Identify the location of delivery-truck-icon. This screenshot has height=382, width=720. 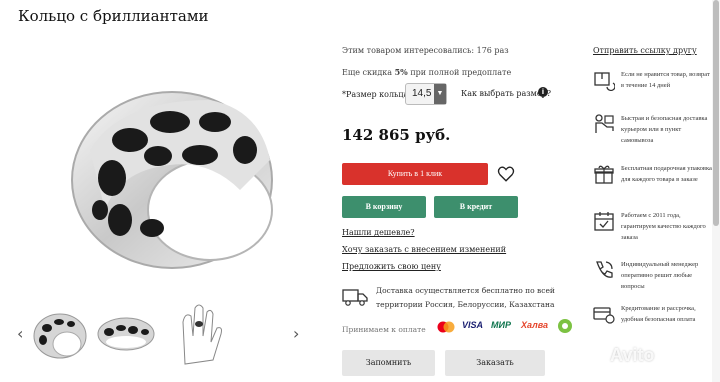
(355, 297).